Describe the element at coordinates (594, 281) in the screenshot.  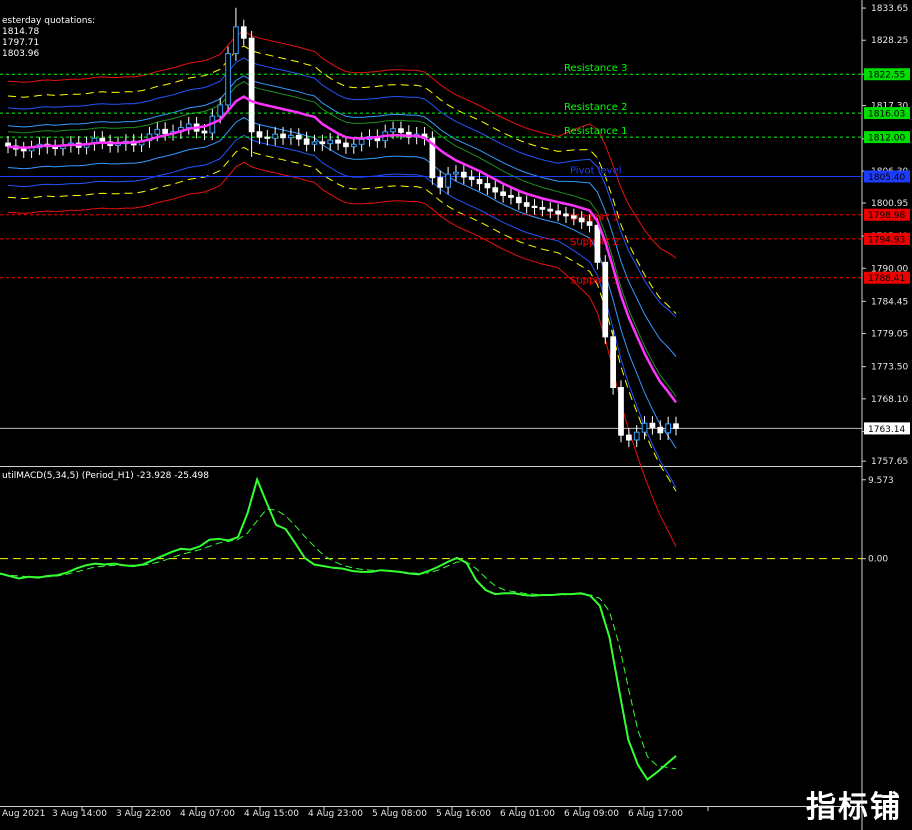
I see `level-label: Support 3` at that location.